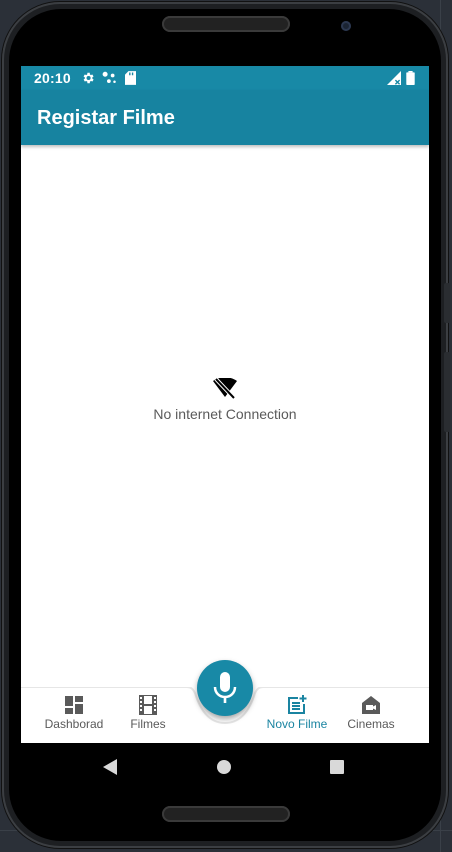 Image resolution: width=452 pixels, height=852 pixels. Describe the element at coordinates (88, 78) in the screenshot. I see `gear-icon` at that location.